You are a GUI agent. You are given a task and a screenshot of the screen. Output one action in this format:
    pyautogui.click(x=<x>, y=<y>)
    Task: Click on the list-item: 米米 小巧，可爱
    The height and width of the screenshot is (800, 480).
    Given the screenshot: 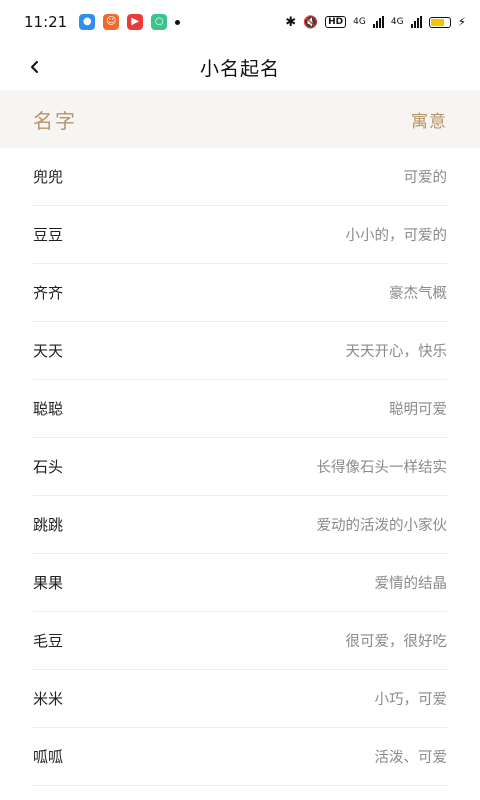 What is the action you would take?
    pyautogui.click(x=240, y=699)
    